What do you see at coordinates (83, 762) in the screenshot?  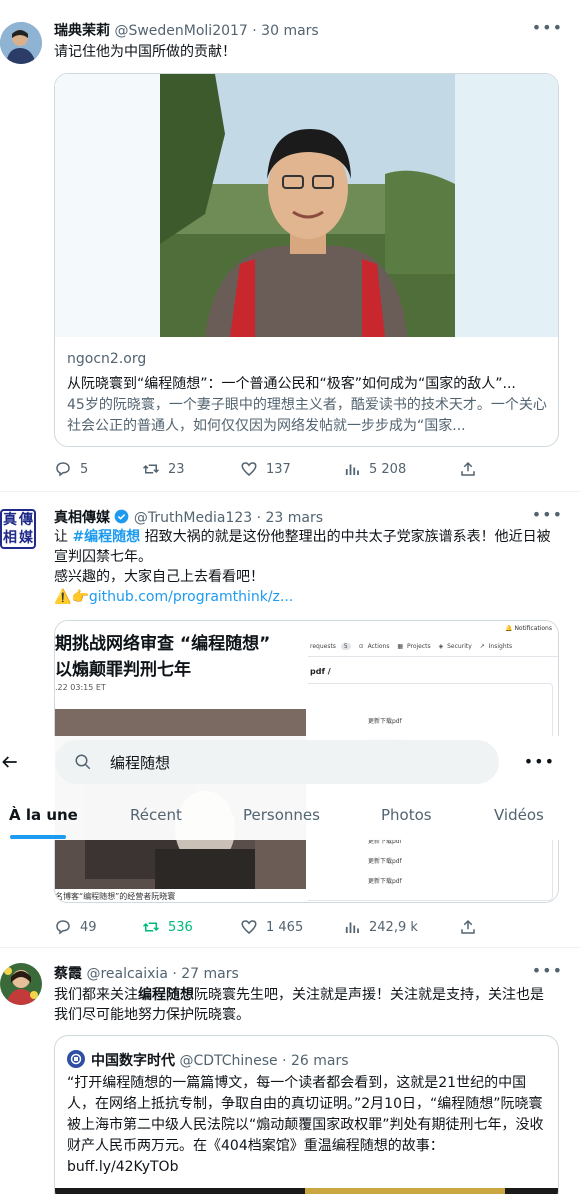 I see `search-icon` at bounding box center [83, 762].